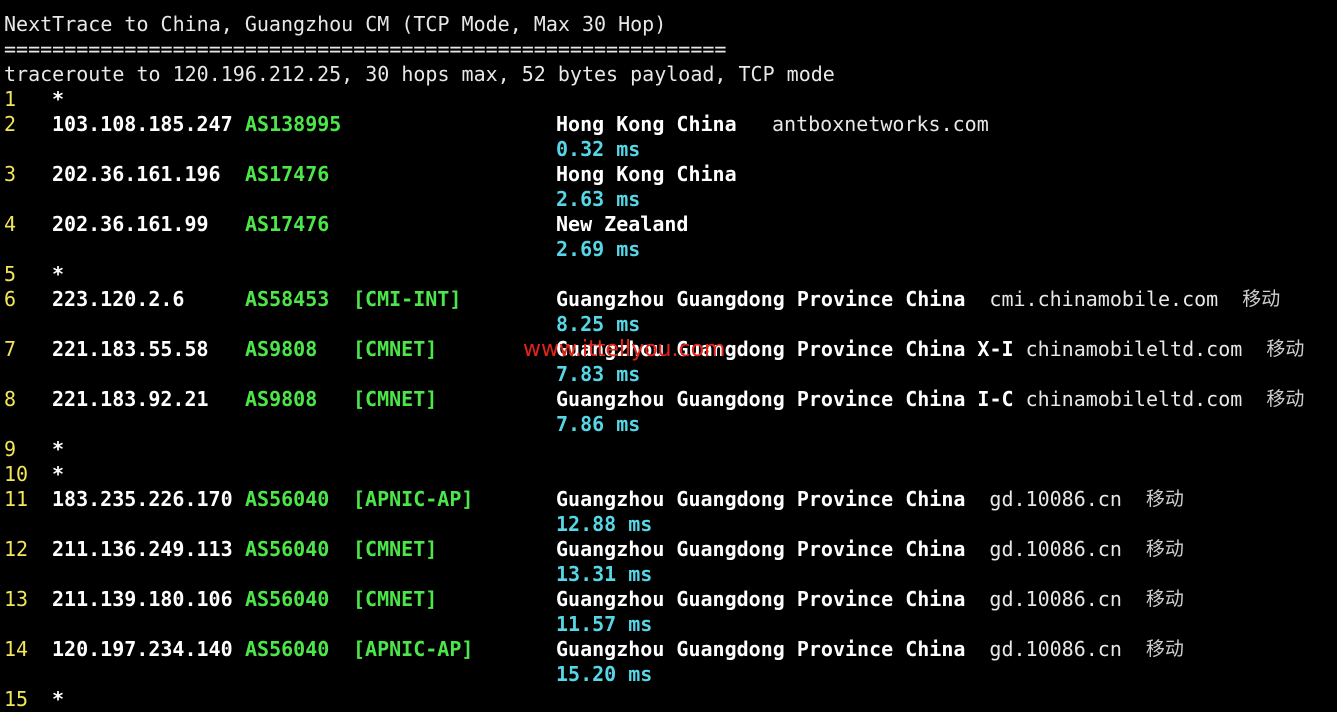 The height and width of the screenshot is (712, 1337). I want to click on hop-number: 2, so click(10, 124).